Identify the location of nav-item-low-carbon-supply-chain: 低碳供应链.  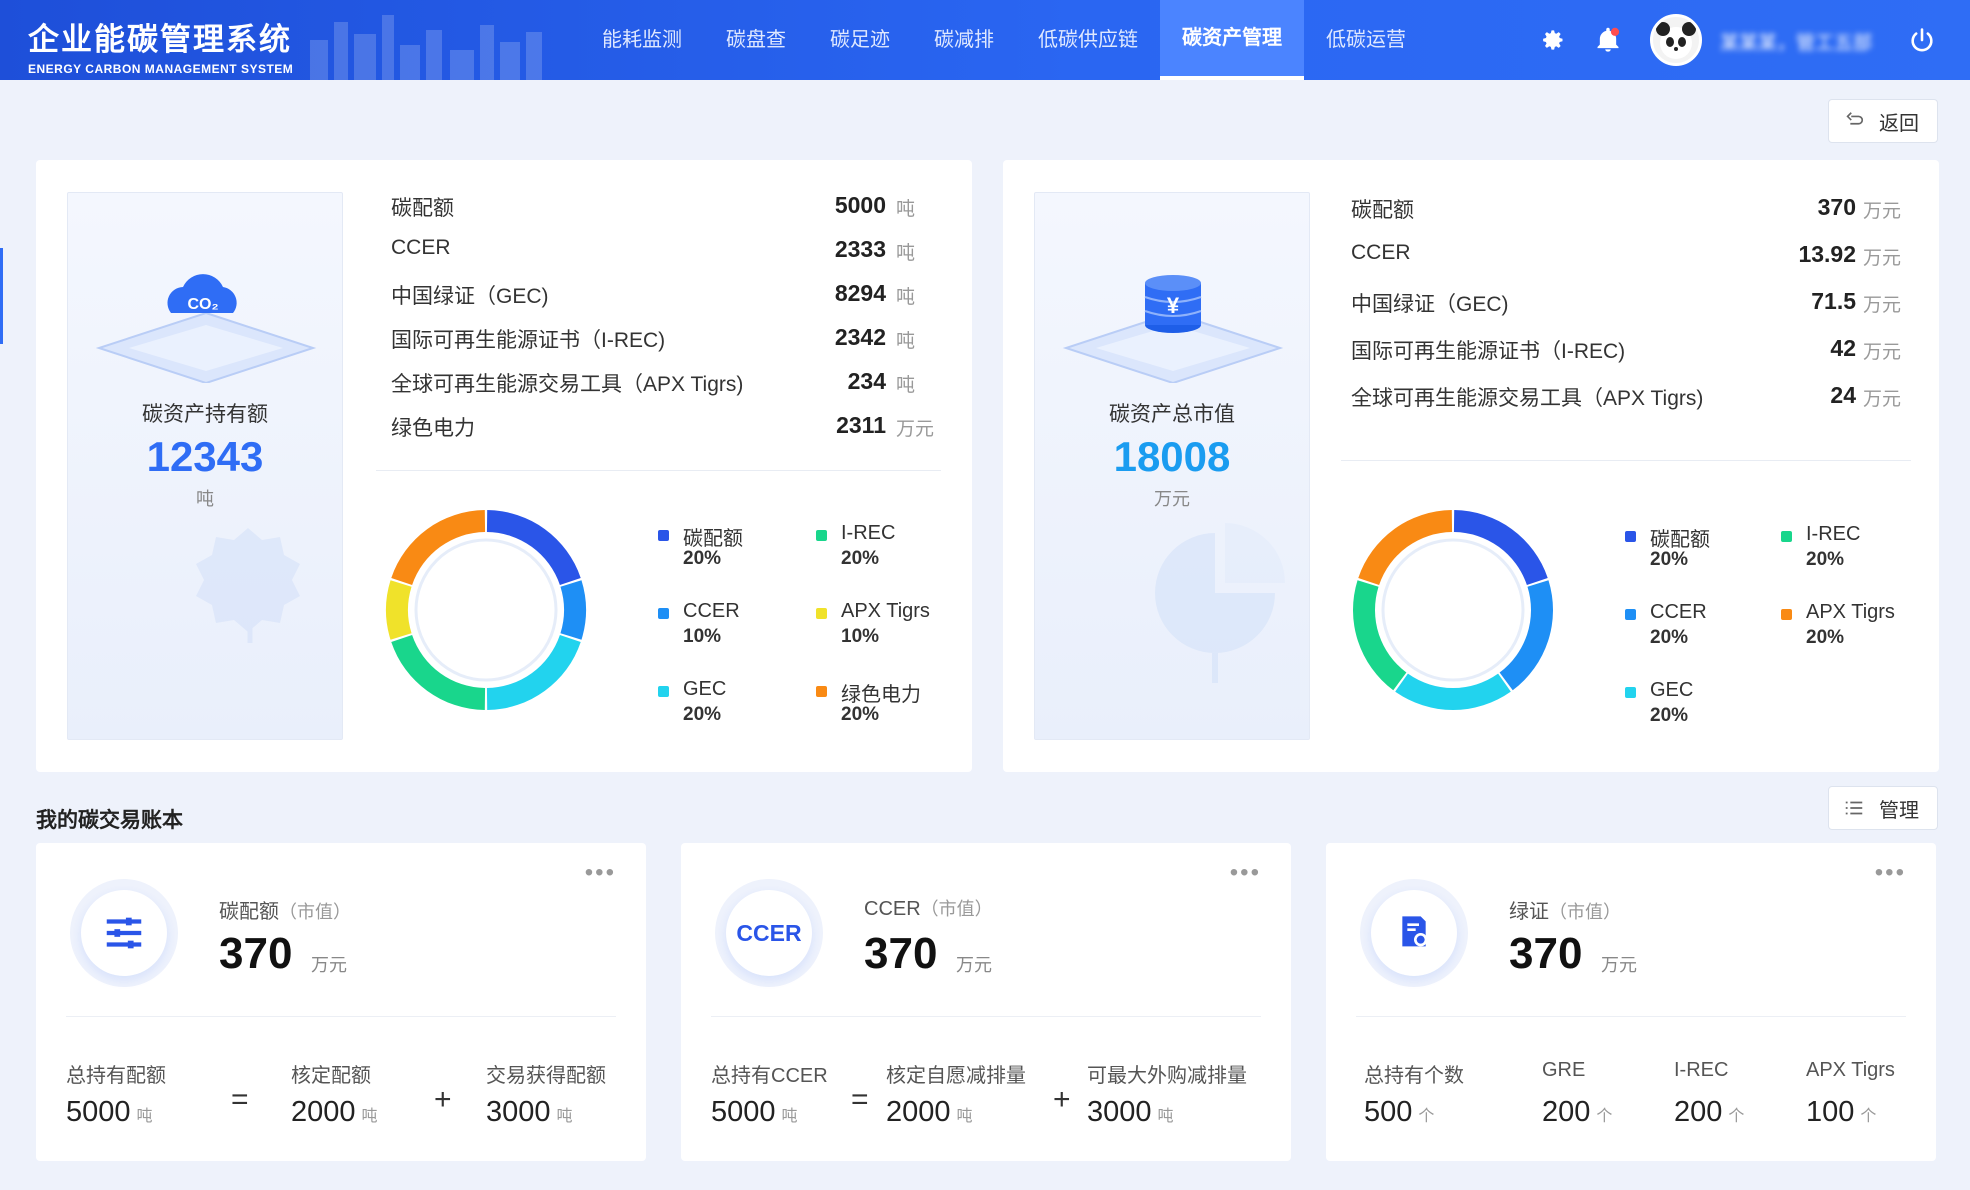
(1088, 40).